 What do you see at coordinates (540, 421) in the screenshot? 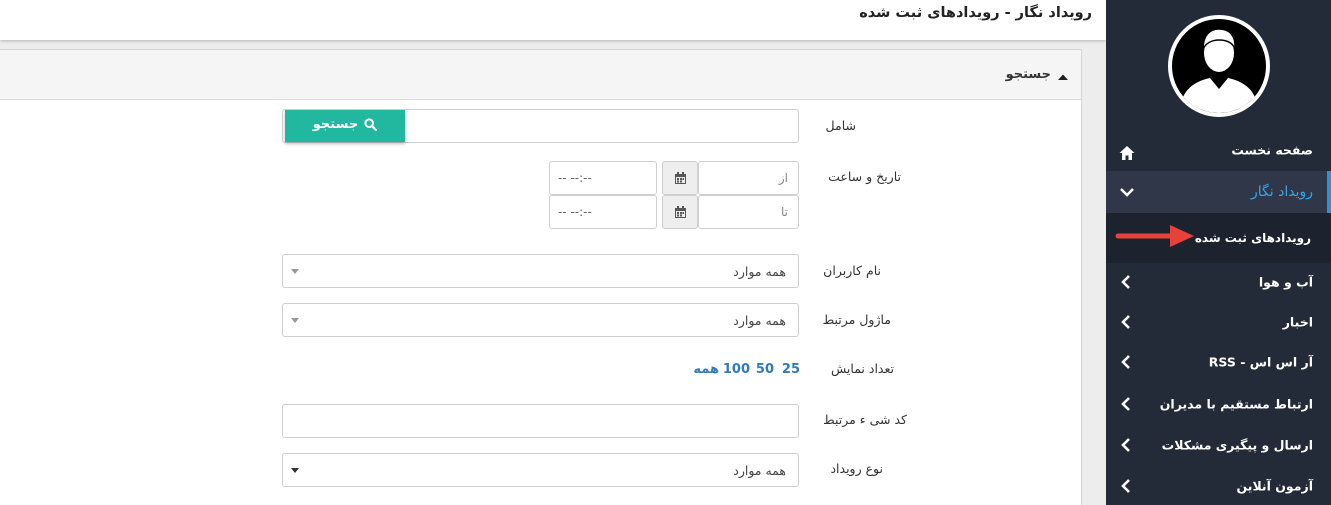
I see `object-code-input` at bounding box center [540, 421].